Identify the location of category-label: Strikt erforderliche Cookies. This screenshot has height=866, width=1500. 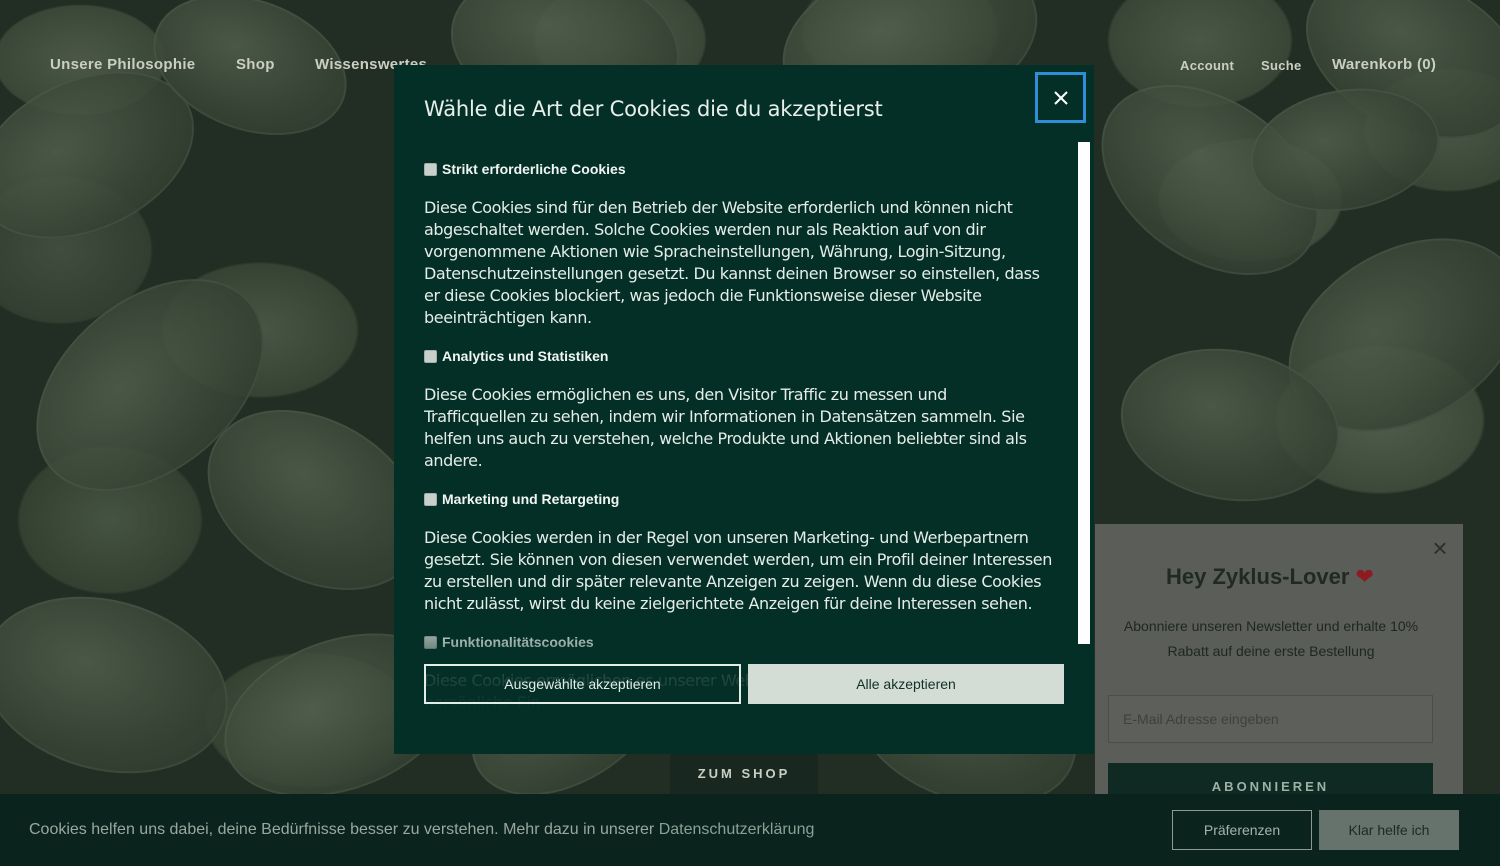
(534, 169).